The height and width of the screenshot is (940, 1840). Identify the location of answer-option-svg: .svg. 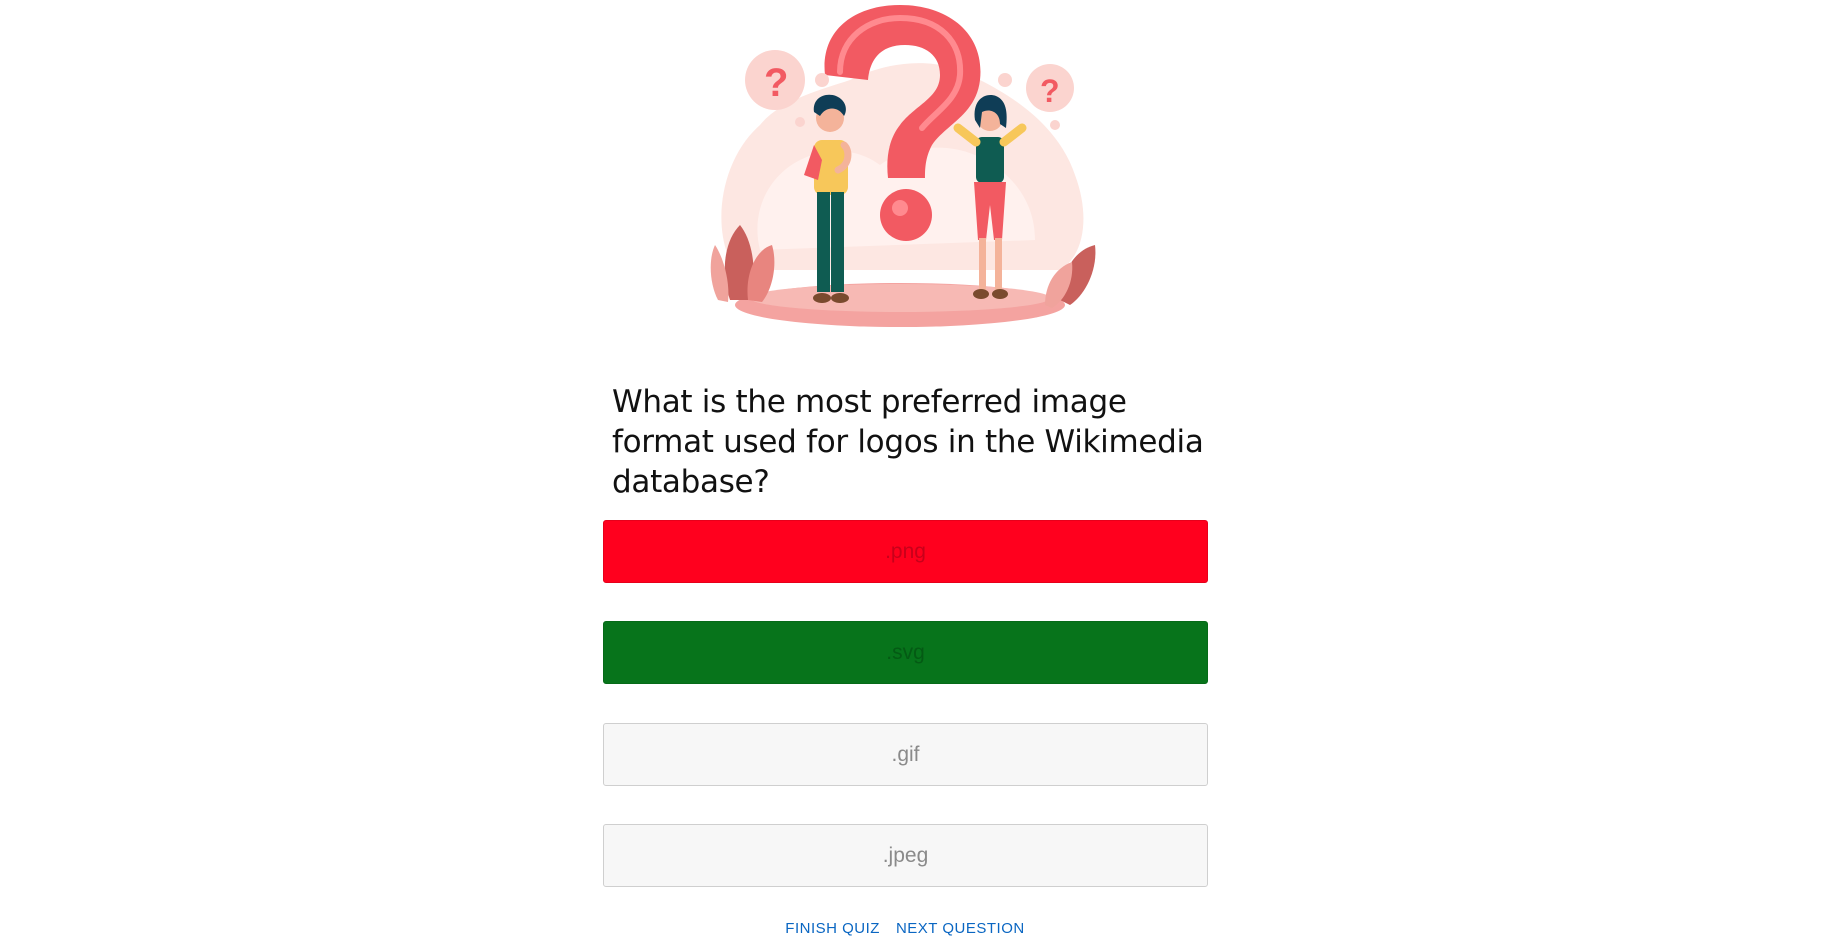
(905, 652).